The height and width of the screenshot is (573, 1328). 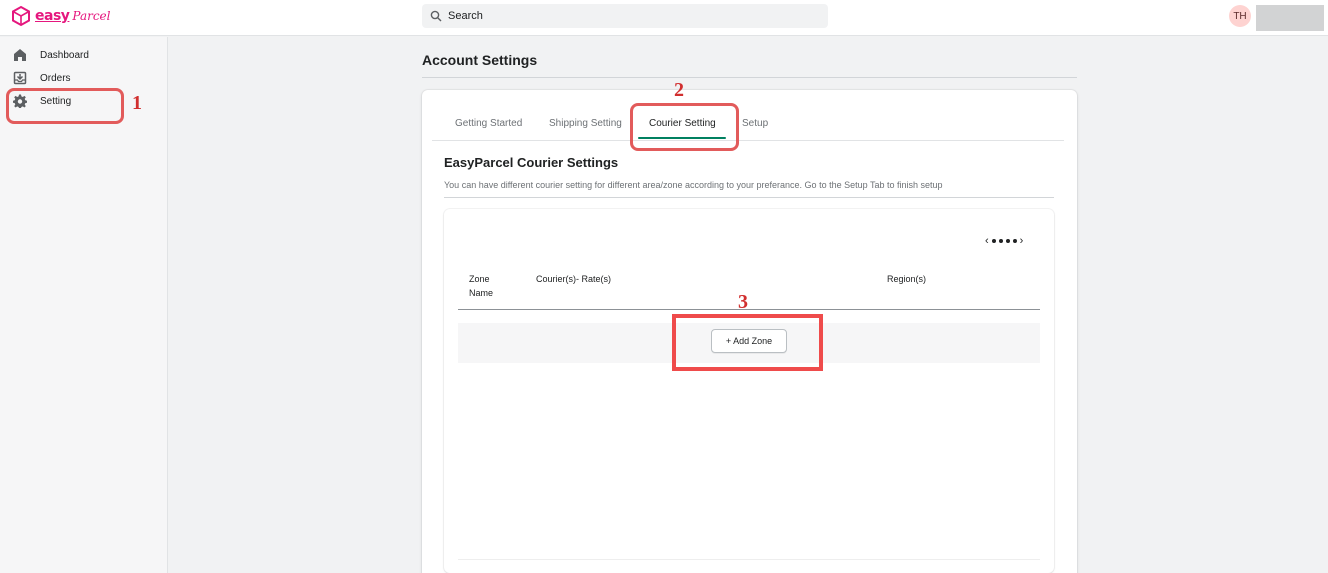 I want to click on annotation-number-2: 2, so click(x=679, y=90).